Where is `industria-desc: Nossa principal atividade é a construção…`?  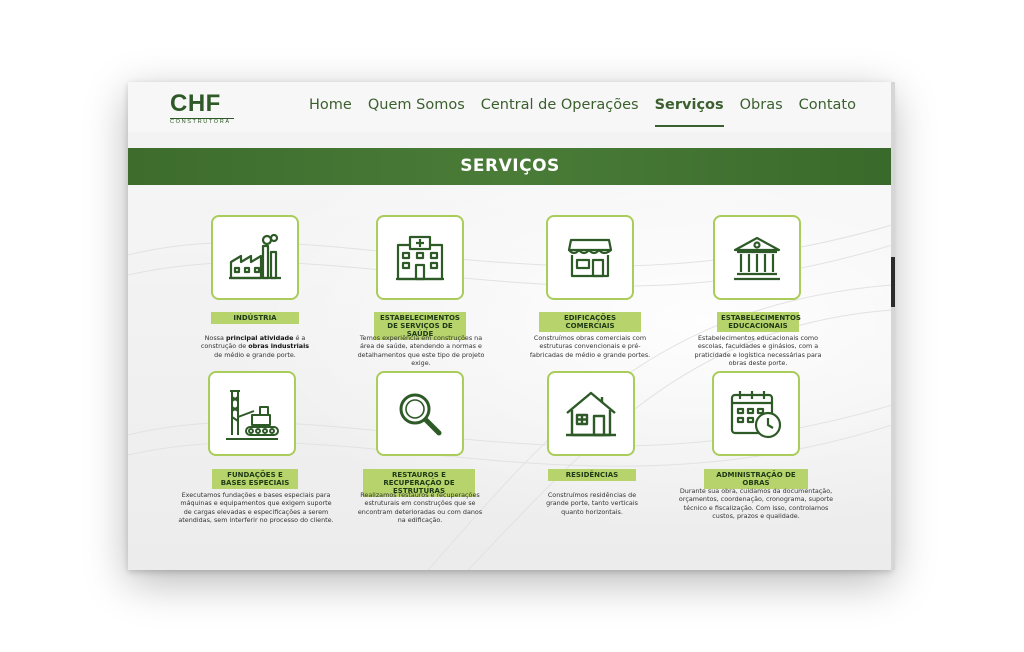
industria-desc: Nossa principal atividade é a construção… is located at coordinates (255, 346).